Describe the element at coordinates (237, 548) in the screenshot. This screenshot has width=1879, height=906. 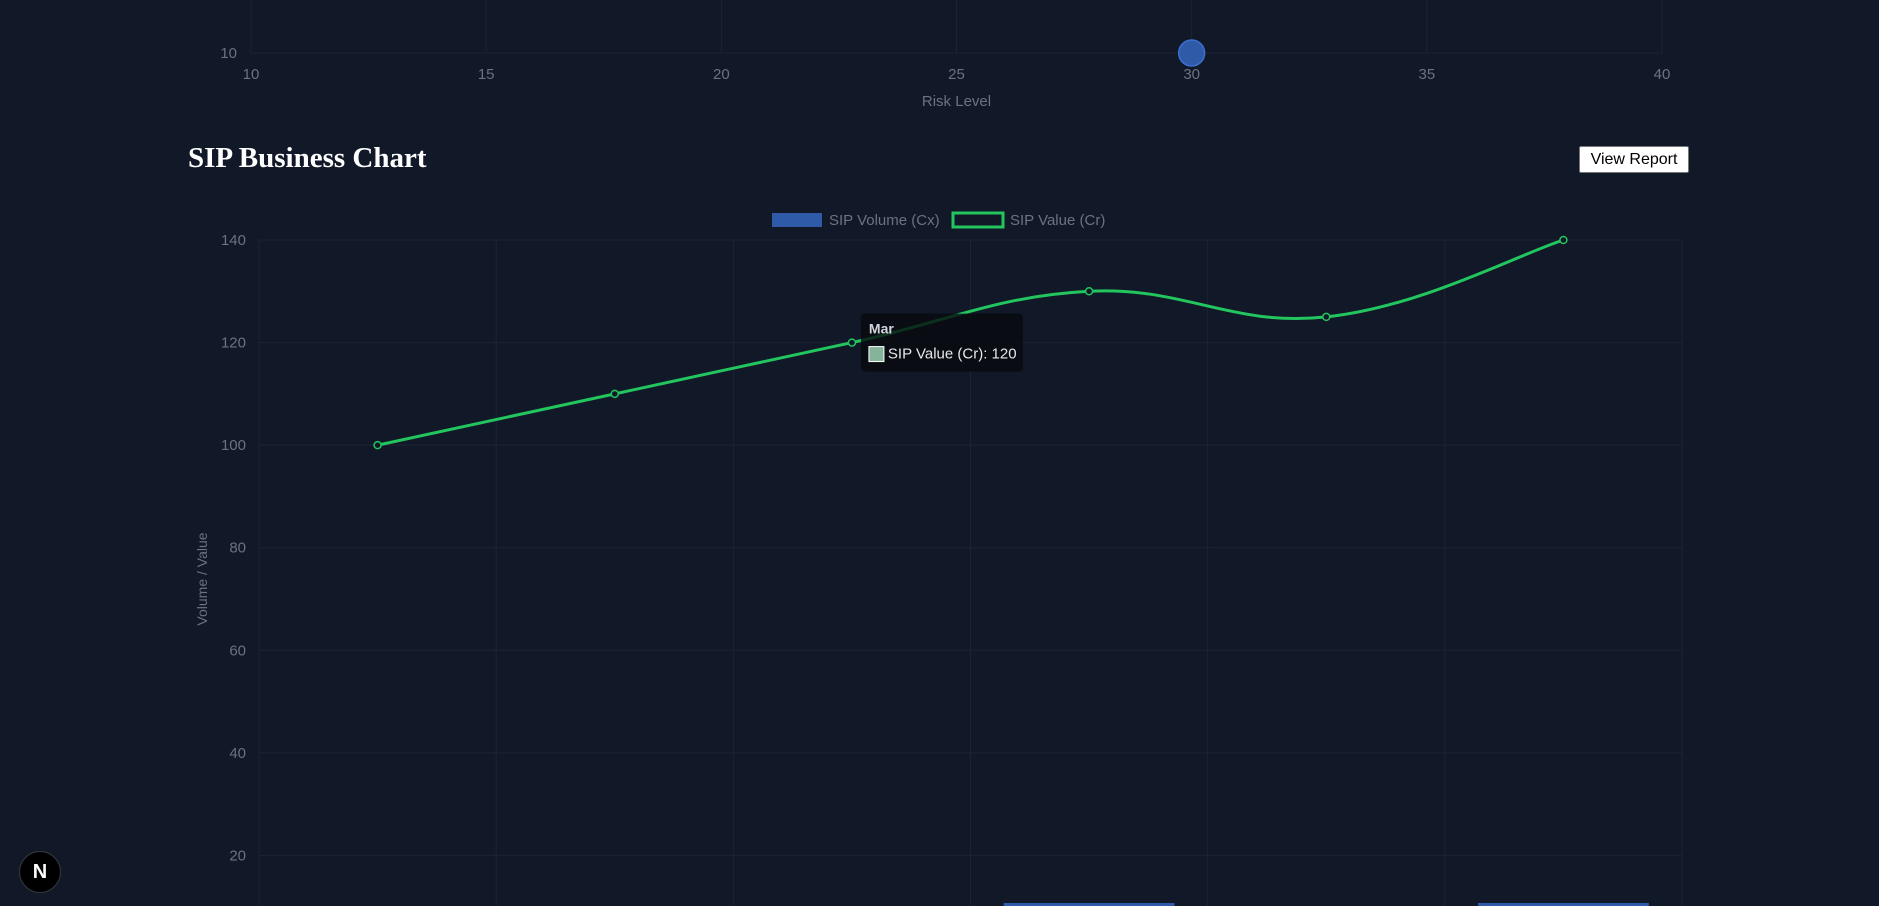
I see `y-tick-label: 80` at that location.